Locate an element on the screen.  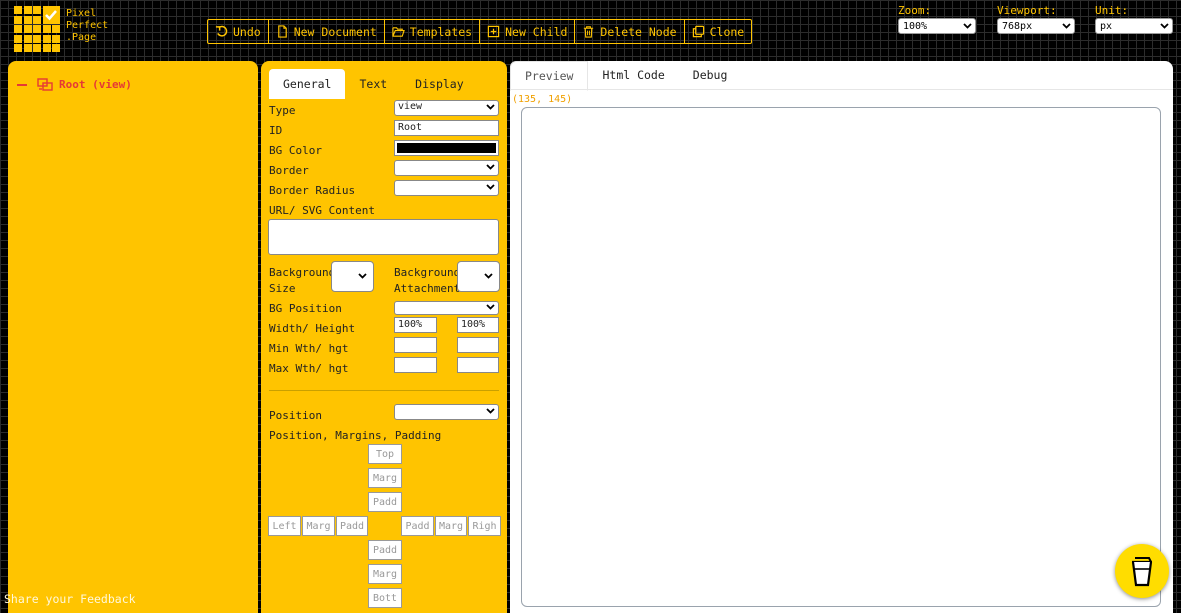
tab-debug: Debug is located at coordinates (710, 75).